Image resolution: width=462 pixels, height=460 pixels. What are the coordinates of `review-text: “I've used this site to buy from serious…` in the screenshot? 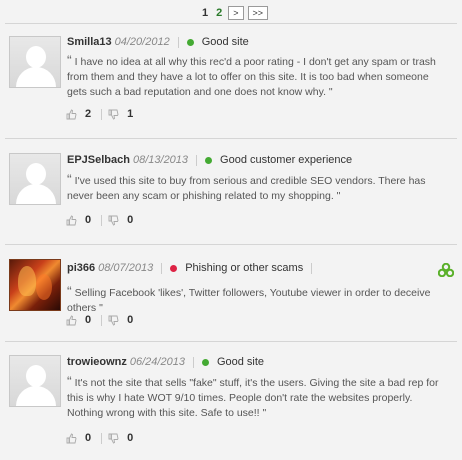 It's located at (246, 187).